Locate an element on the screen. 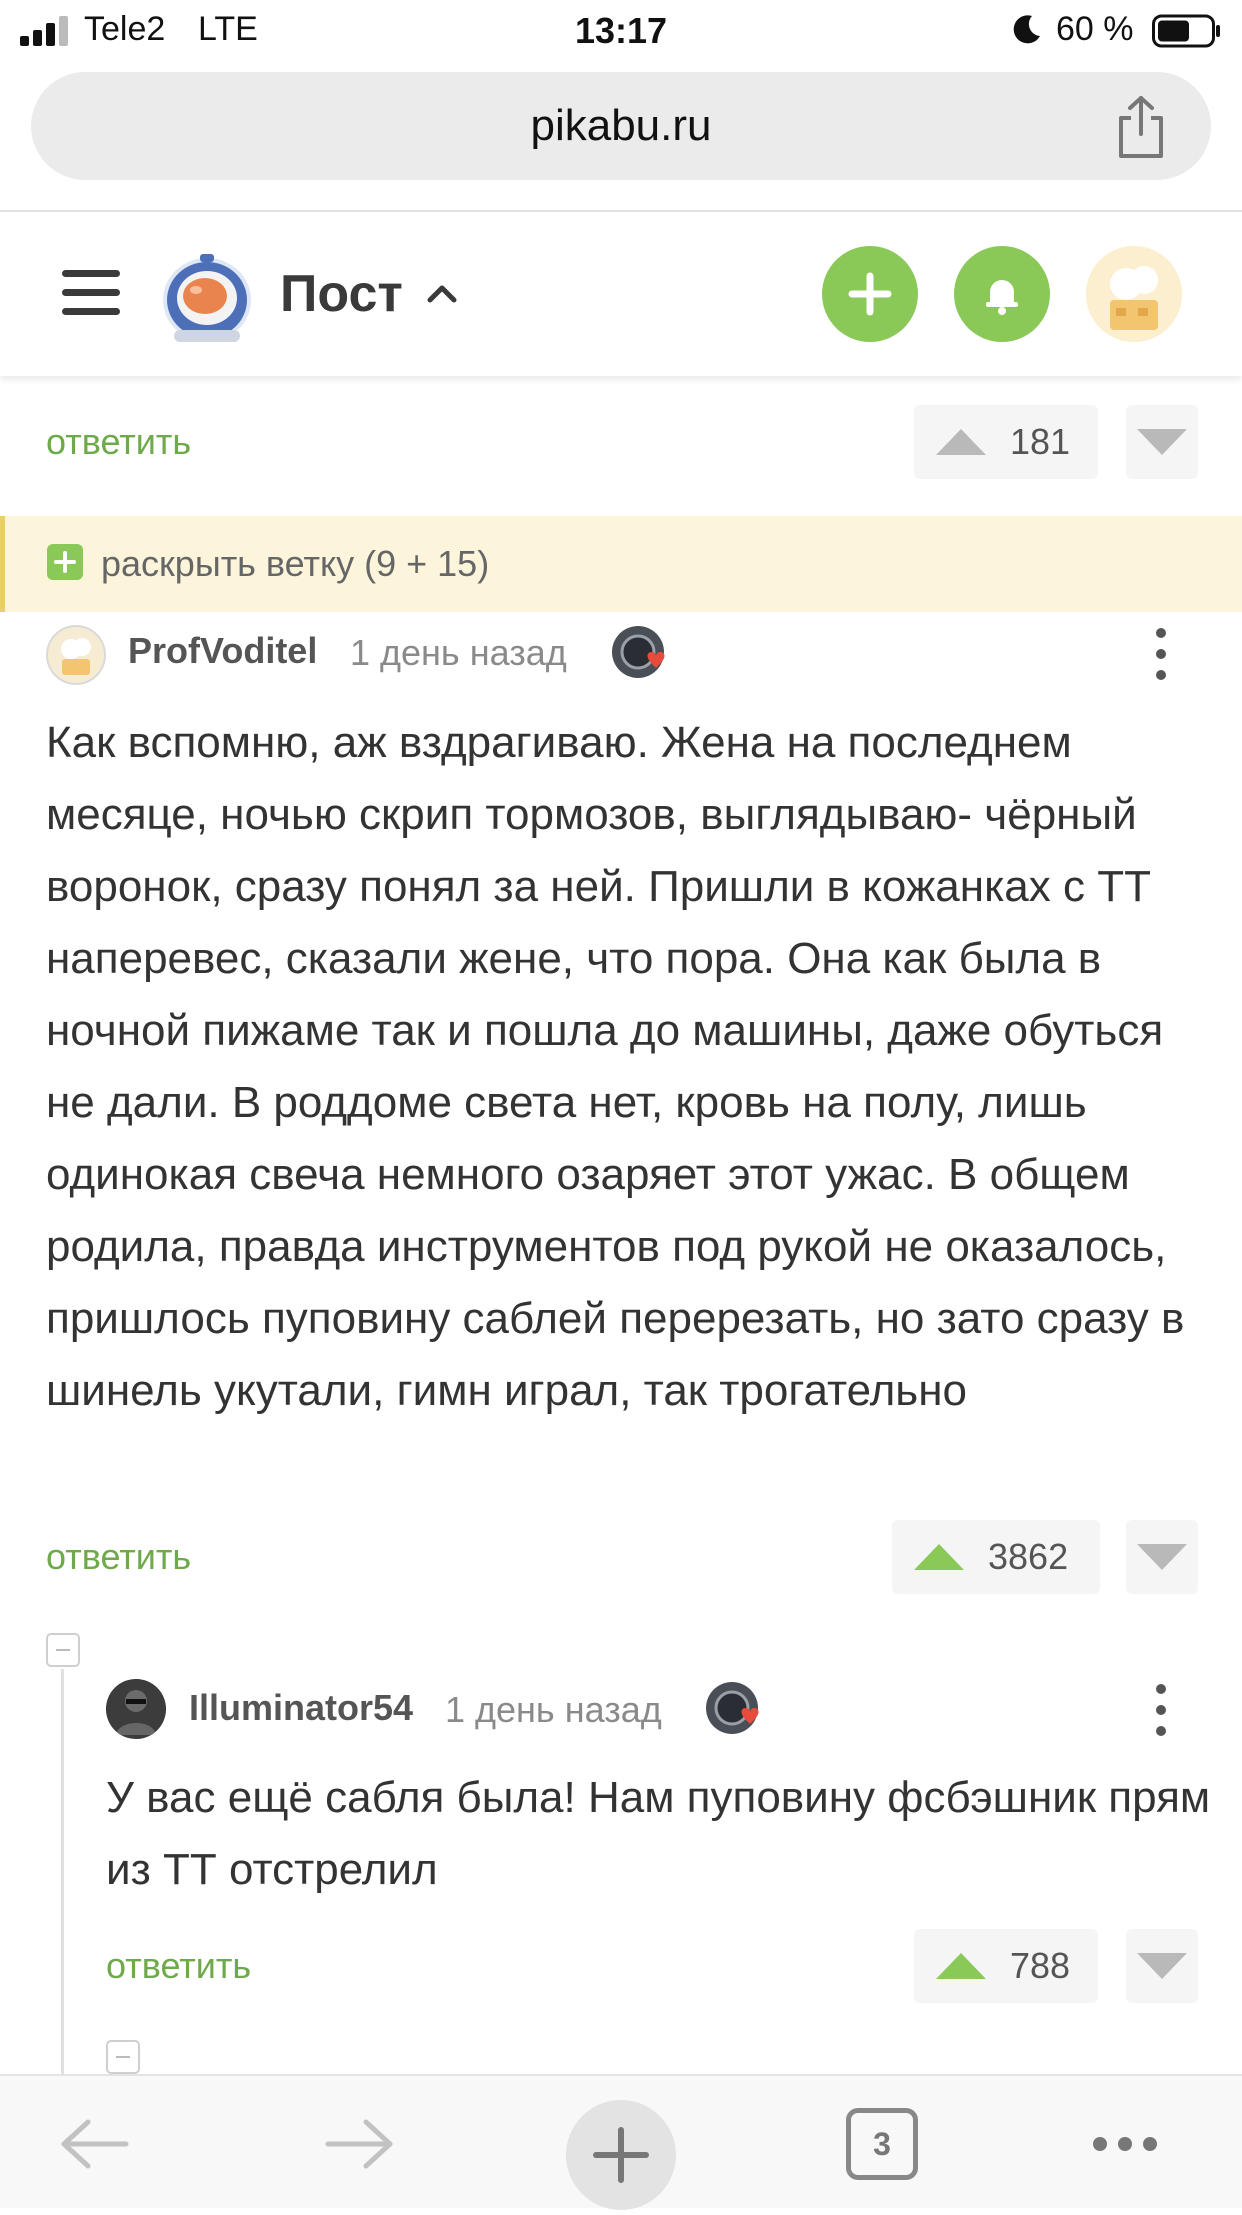 The height and width of the screenshot is (2215, 1242). upvote-button: 3862 is located at coordinates (996, 1557).